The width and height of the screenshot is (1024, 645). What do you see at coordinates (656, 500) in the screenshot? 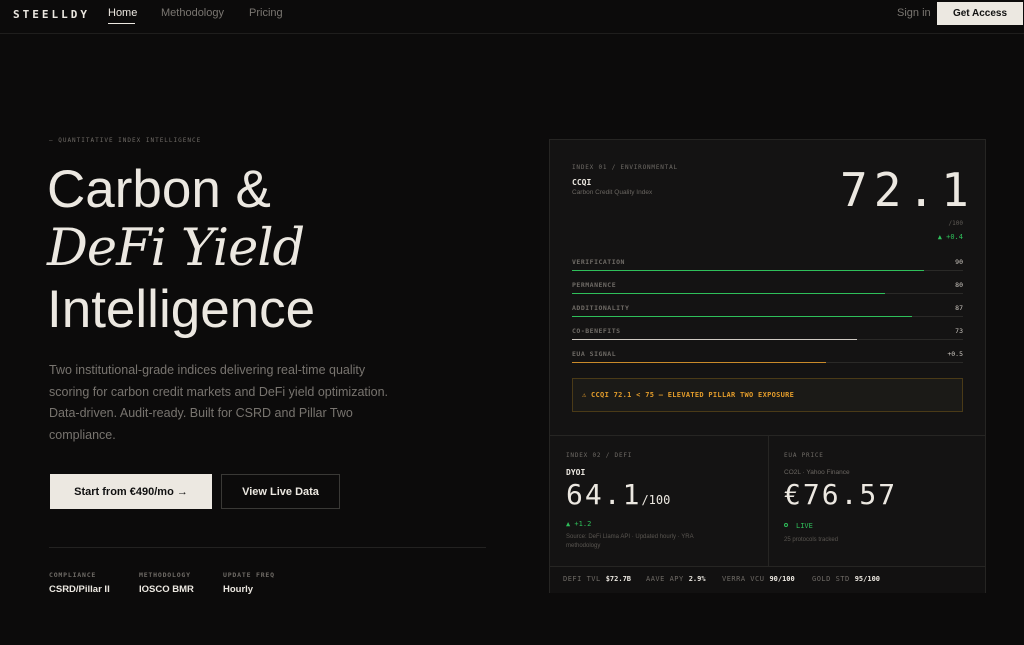
I see `index2-scale: /100` at bounding box center [656, 500].